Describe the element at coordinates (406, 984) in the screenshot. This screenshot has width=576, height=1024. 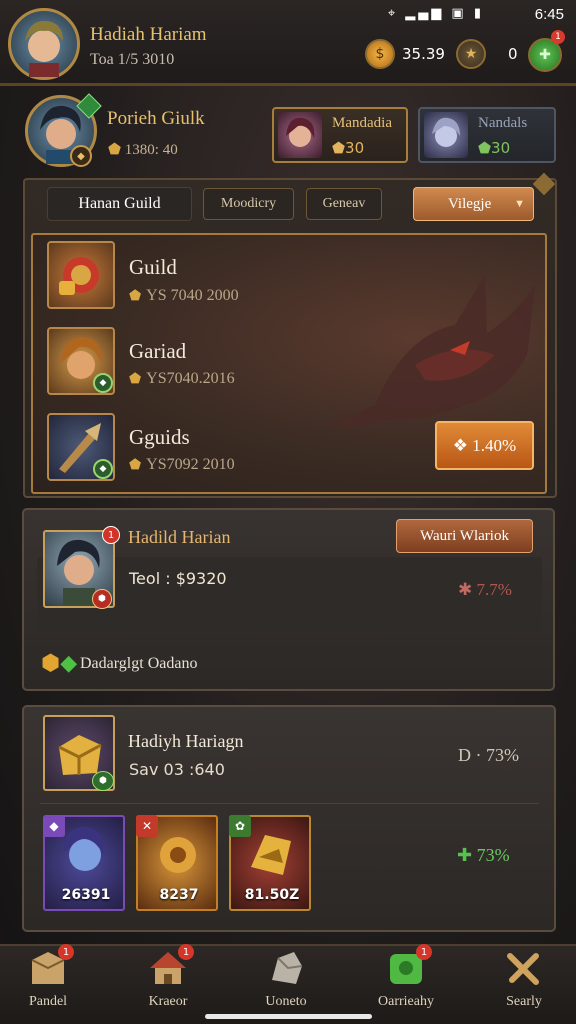
I see `nav-item-oarrieahy: 1 Oarrieahy` at that location.